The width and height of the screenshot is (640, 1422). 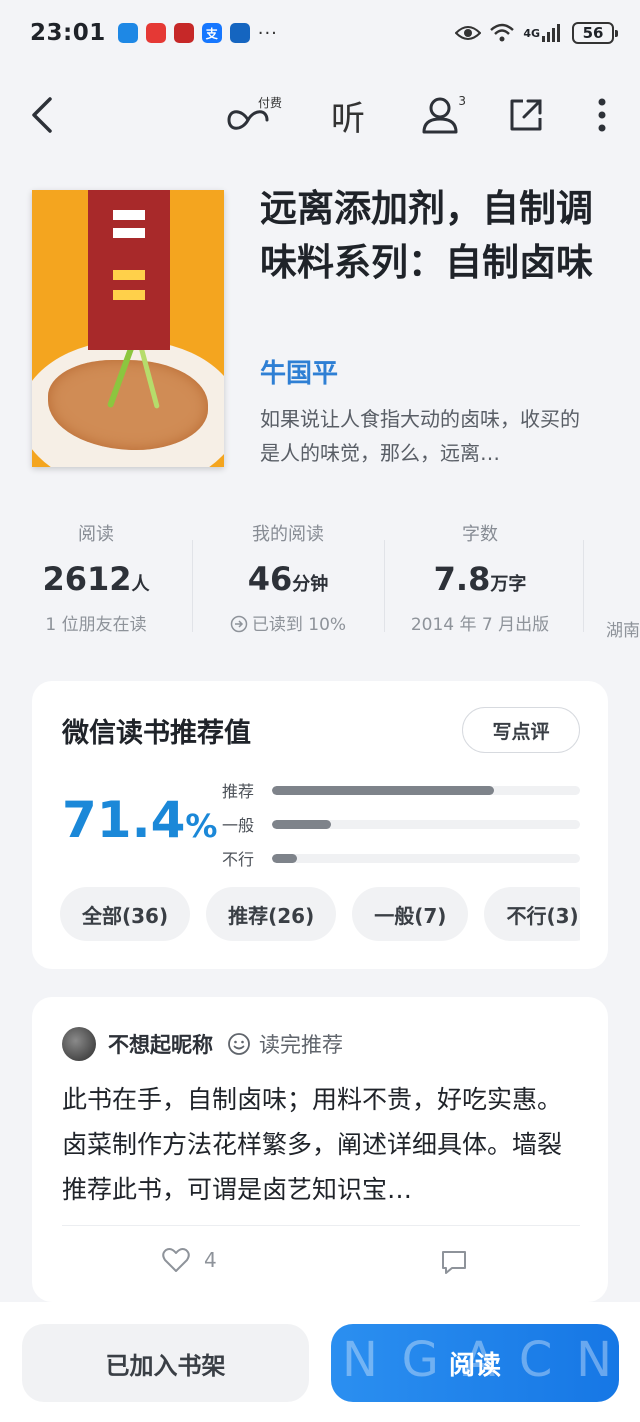 I want to click on notification-icons: 支 ···, so click(x=197, y=33).